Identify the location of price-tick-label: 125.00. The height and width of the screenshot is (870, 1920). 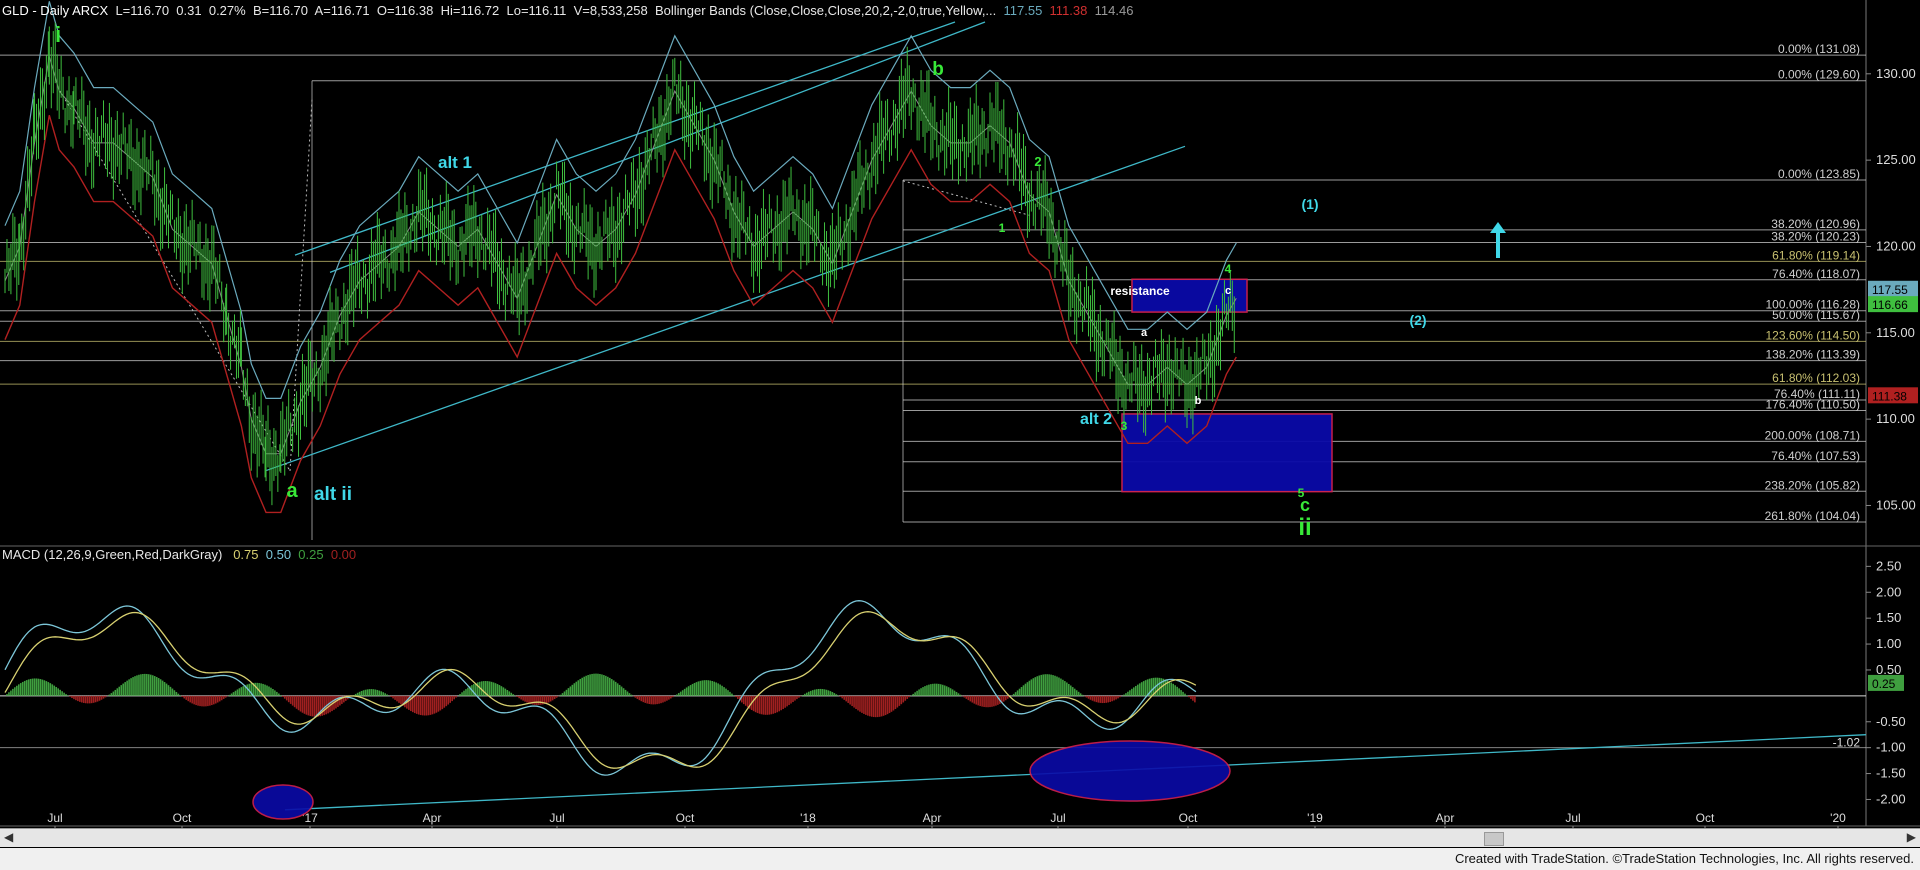
(1896, 159).